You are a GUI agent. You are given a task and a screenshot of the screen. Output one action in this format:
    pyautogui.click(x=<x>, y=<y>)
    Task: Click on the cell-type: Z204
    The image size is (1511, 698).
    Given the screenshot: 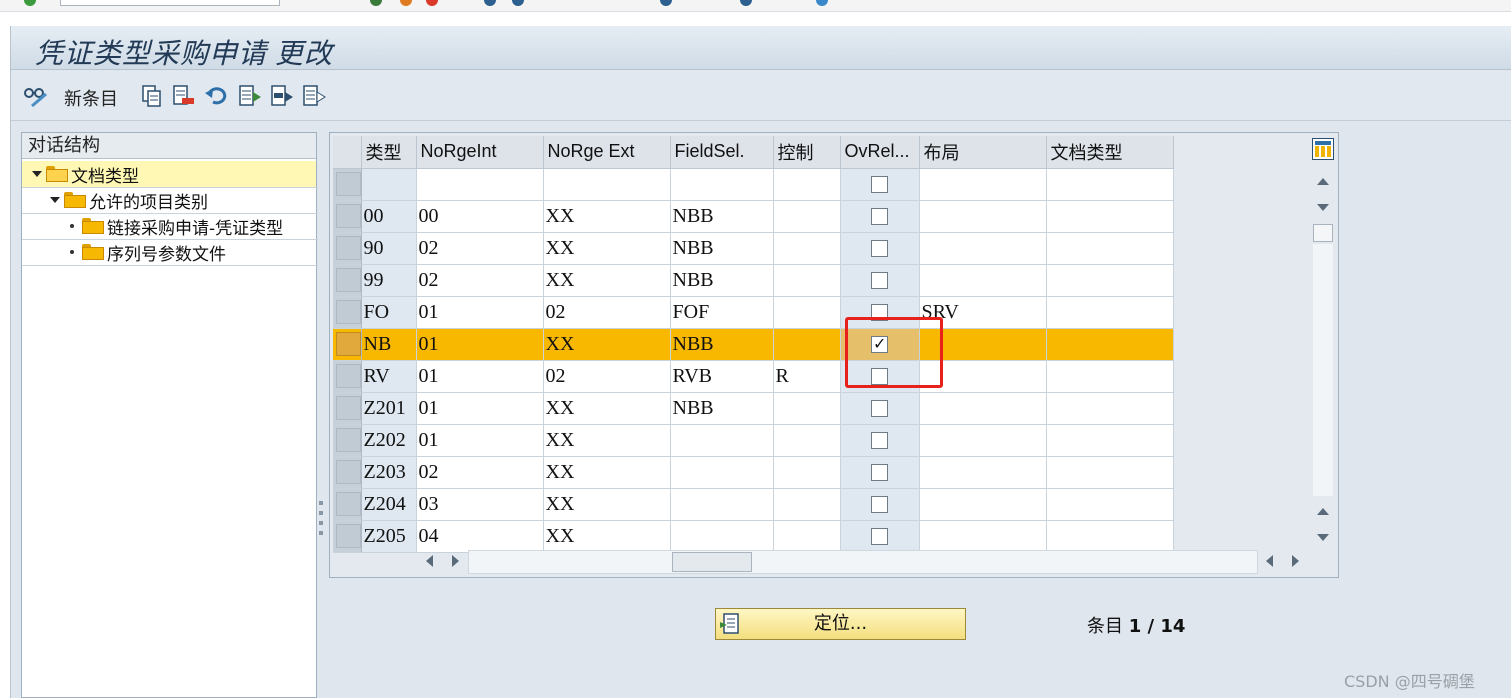 What is the action you would take?
    pyautogui.click(x=389, y=504)
    